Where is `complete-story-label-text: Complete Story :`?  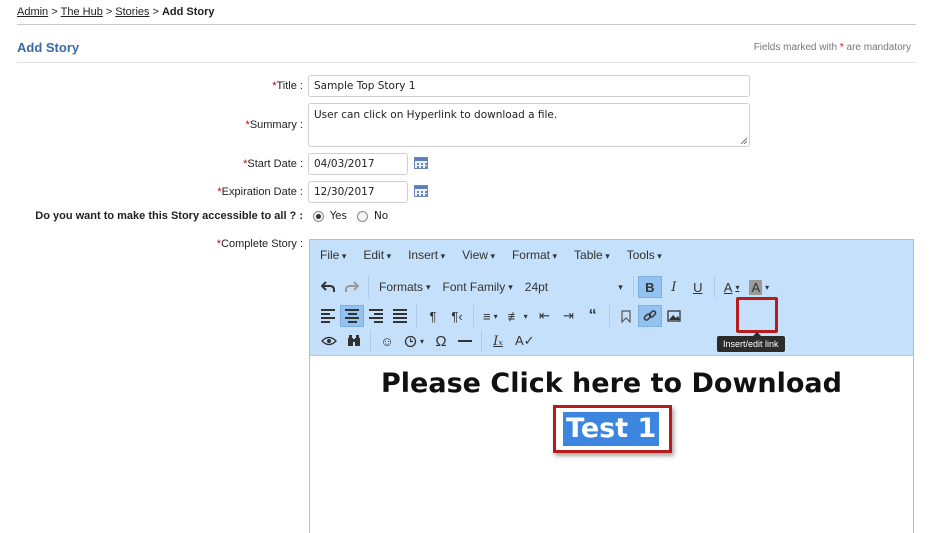
complete-story-label-text: Complete Story : is located at coordinates (262, 244).